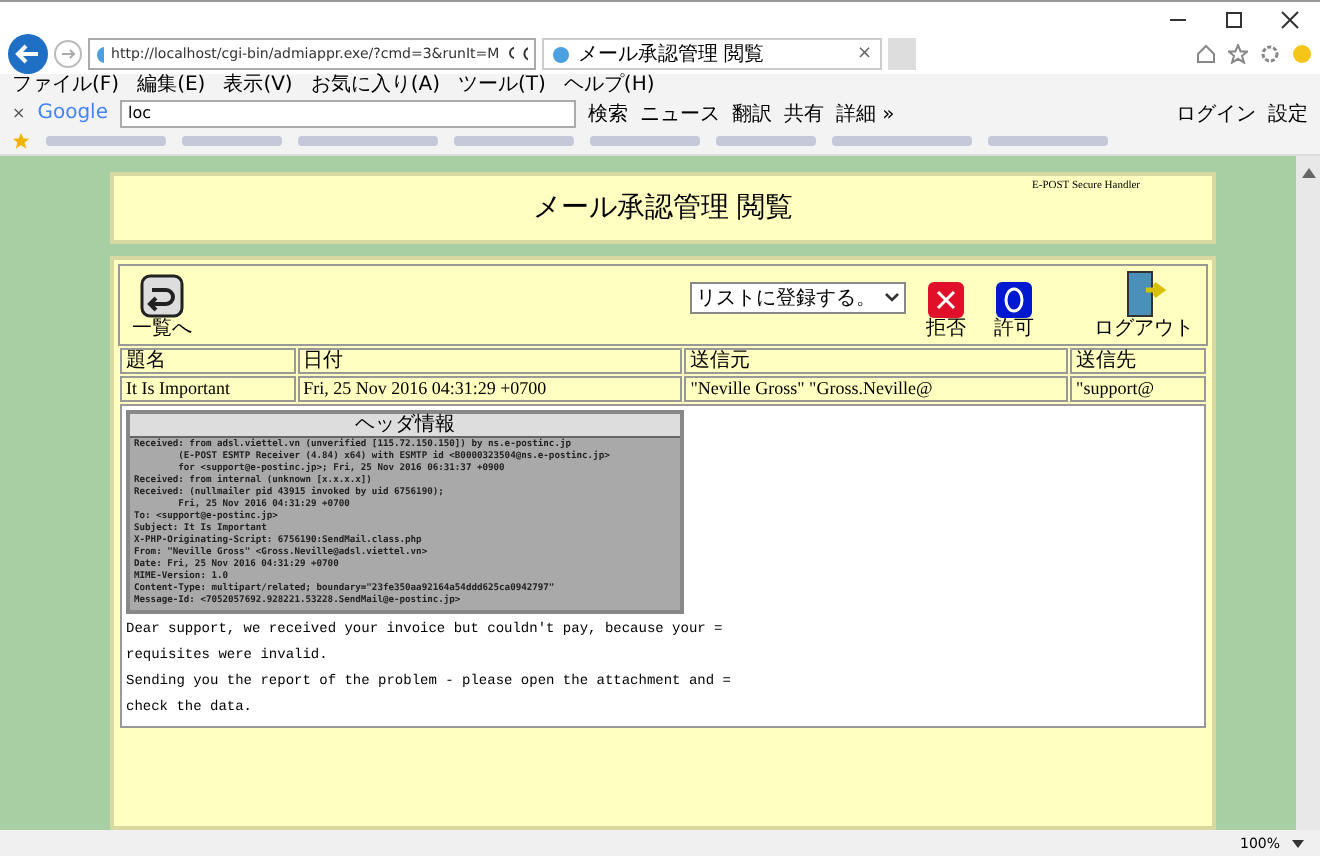 This screenshot has width=1320, height=856. Describe the element at coordinates (208, 361) in the screenshot. I see `column-header: 題名` at that location.